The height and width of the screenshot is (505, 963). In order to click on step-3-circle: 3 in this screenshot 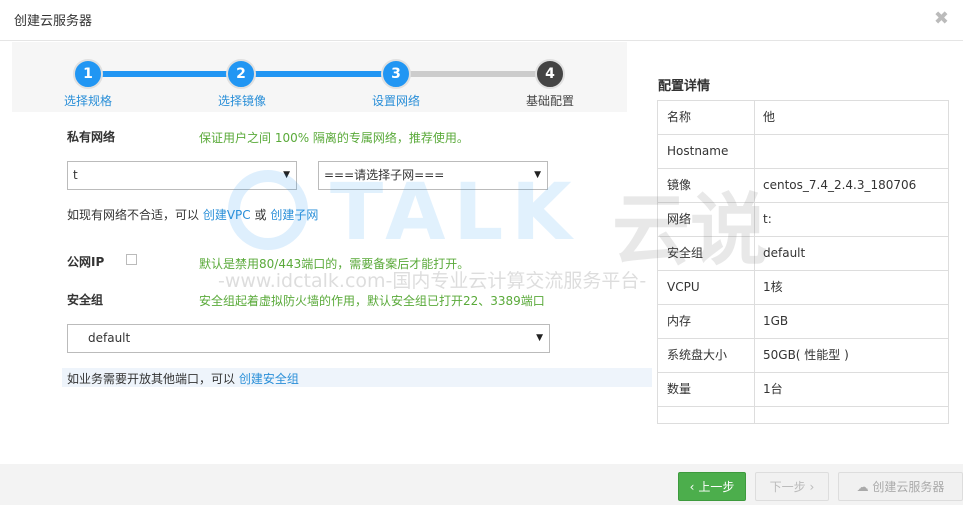, I will do `click(396, 74)`.